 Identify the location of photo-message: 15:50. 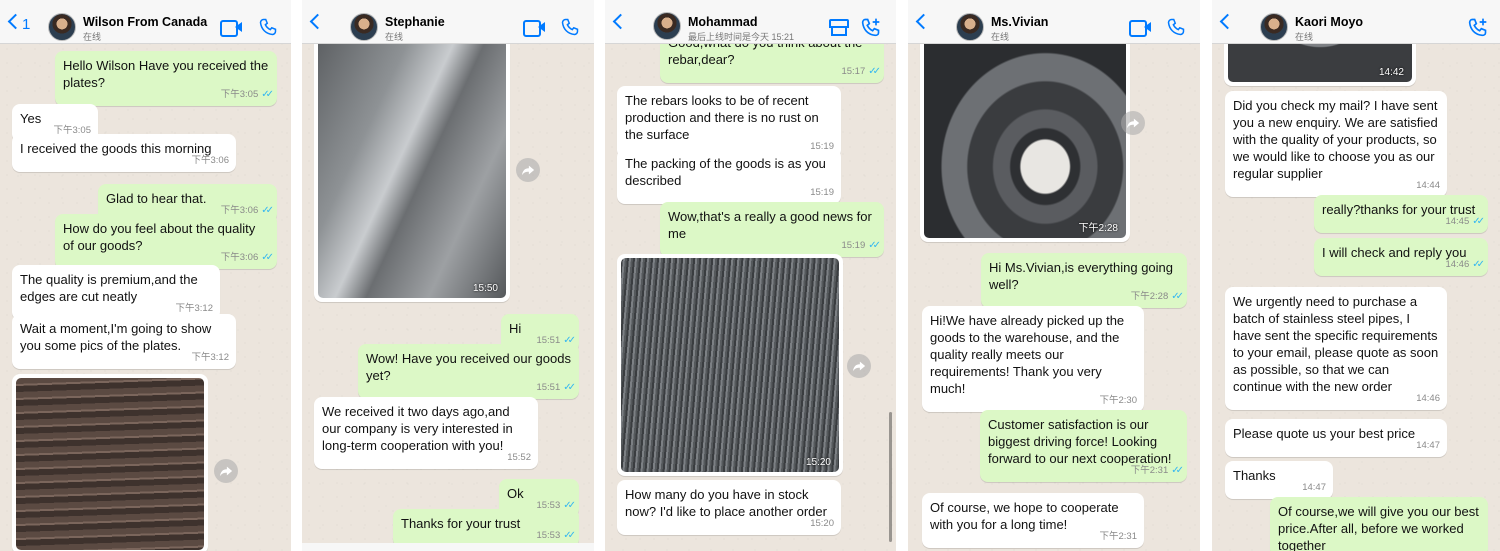
(412, 166).